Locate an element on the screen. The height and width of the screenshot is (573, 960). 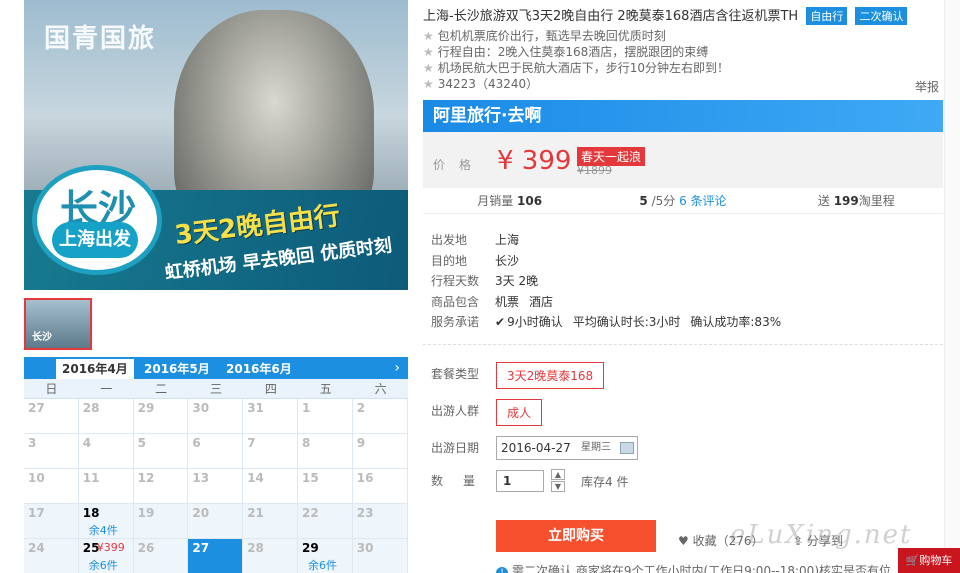
weekday-label: 一 is located at coordinates (106, 389).